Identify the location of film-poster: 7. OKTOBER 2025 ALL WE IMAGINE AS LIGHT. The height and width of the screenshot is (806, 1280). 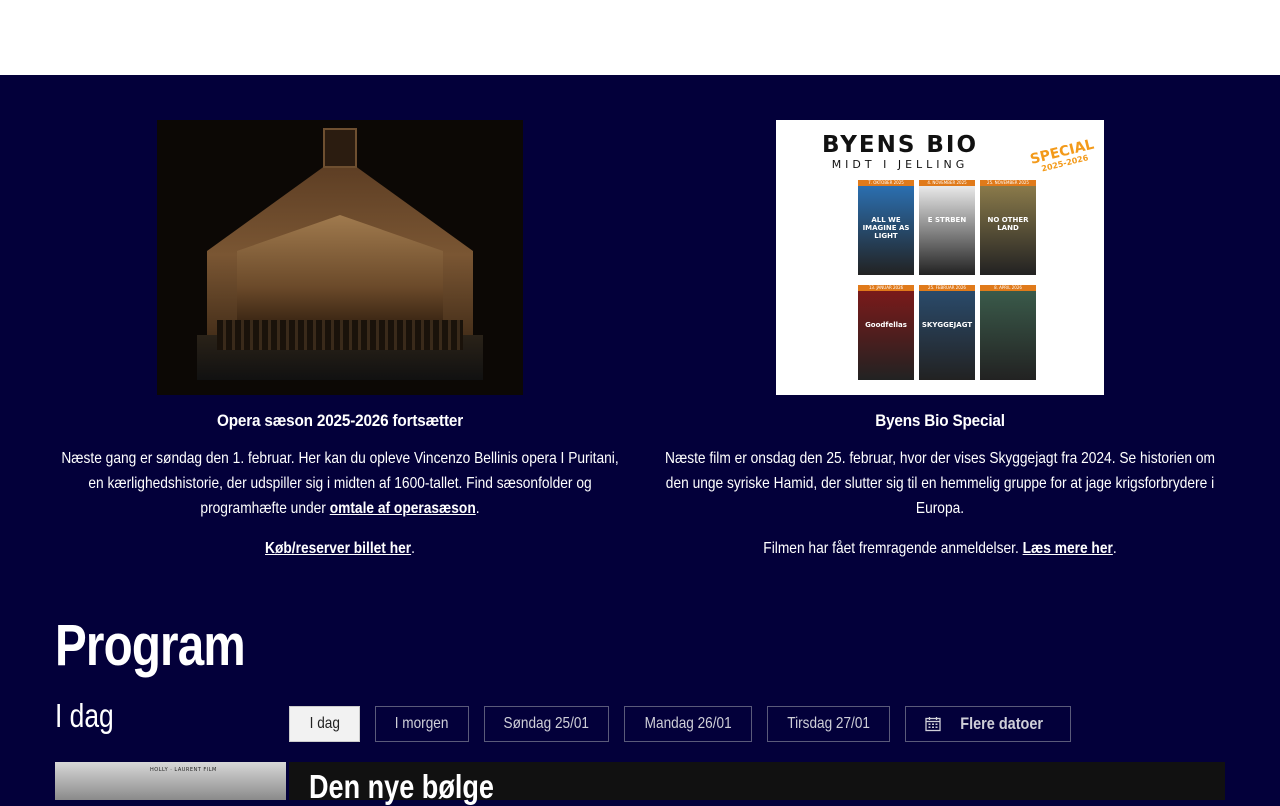
(886, 227).